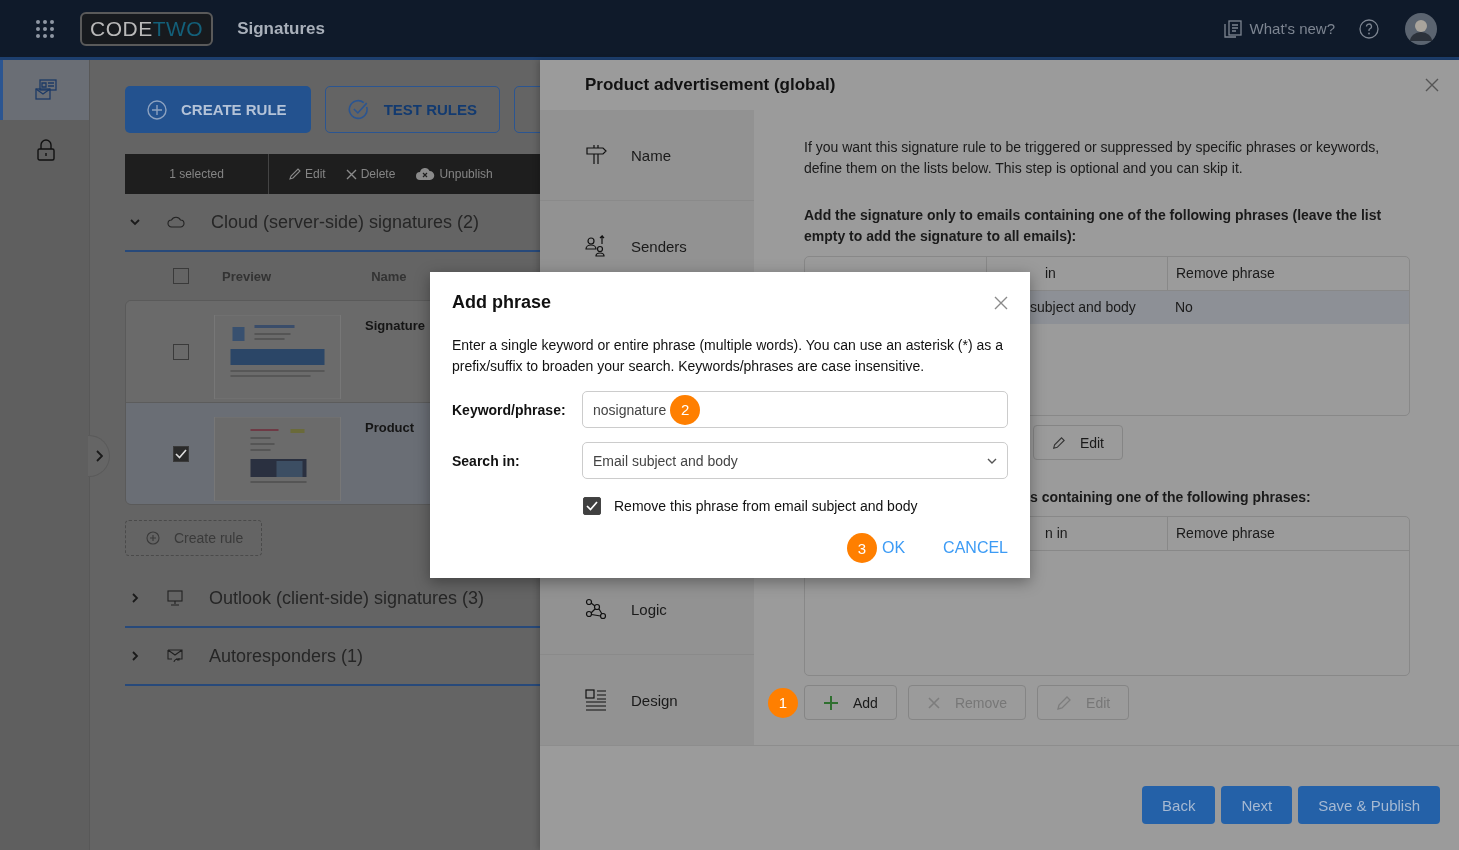  What do you see at coordinates (1170, 497) in the screenshot?
I see `section-heading: s containing one of the following phrases:` at bounding box center [1170, 497].